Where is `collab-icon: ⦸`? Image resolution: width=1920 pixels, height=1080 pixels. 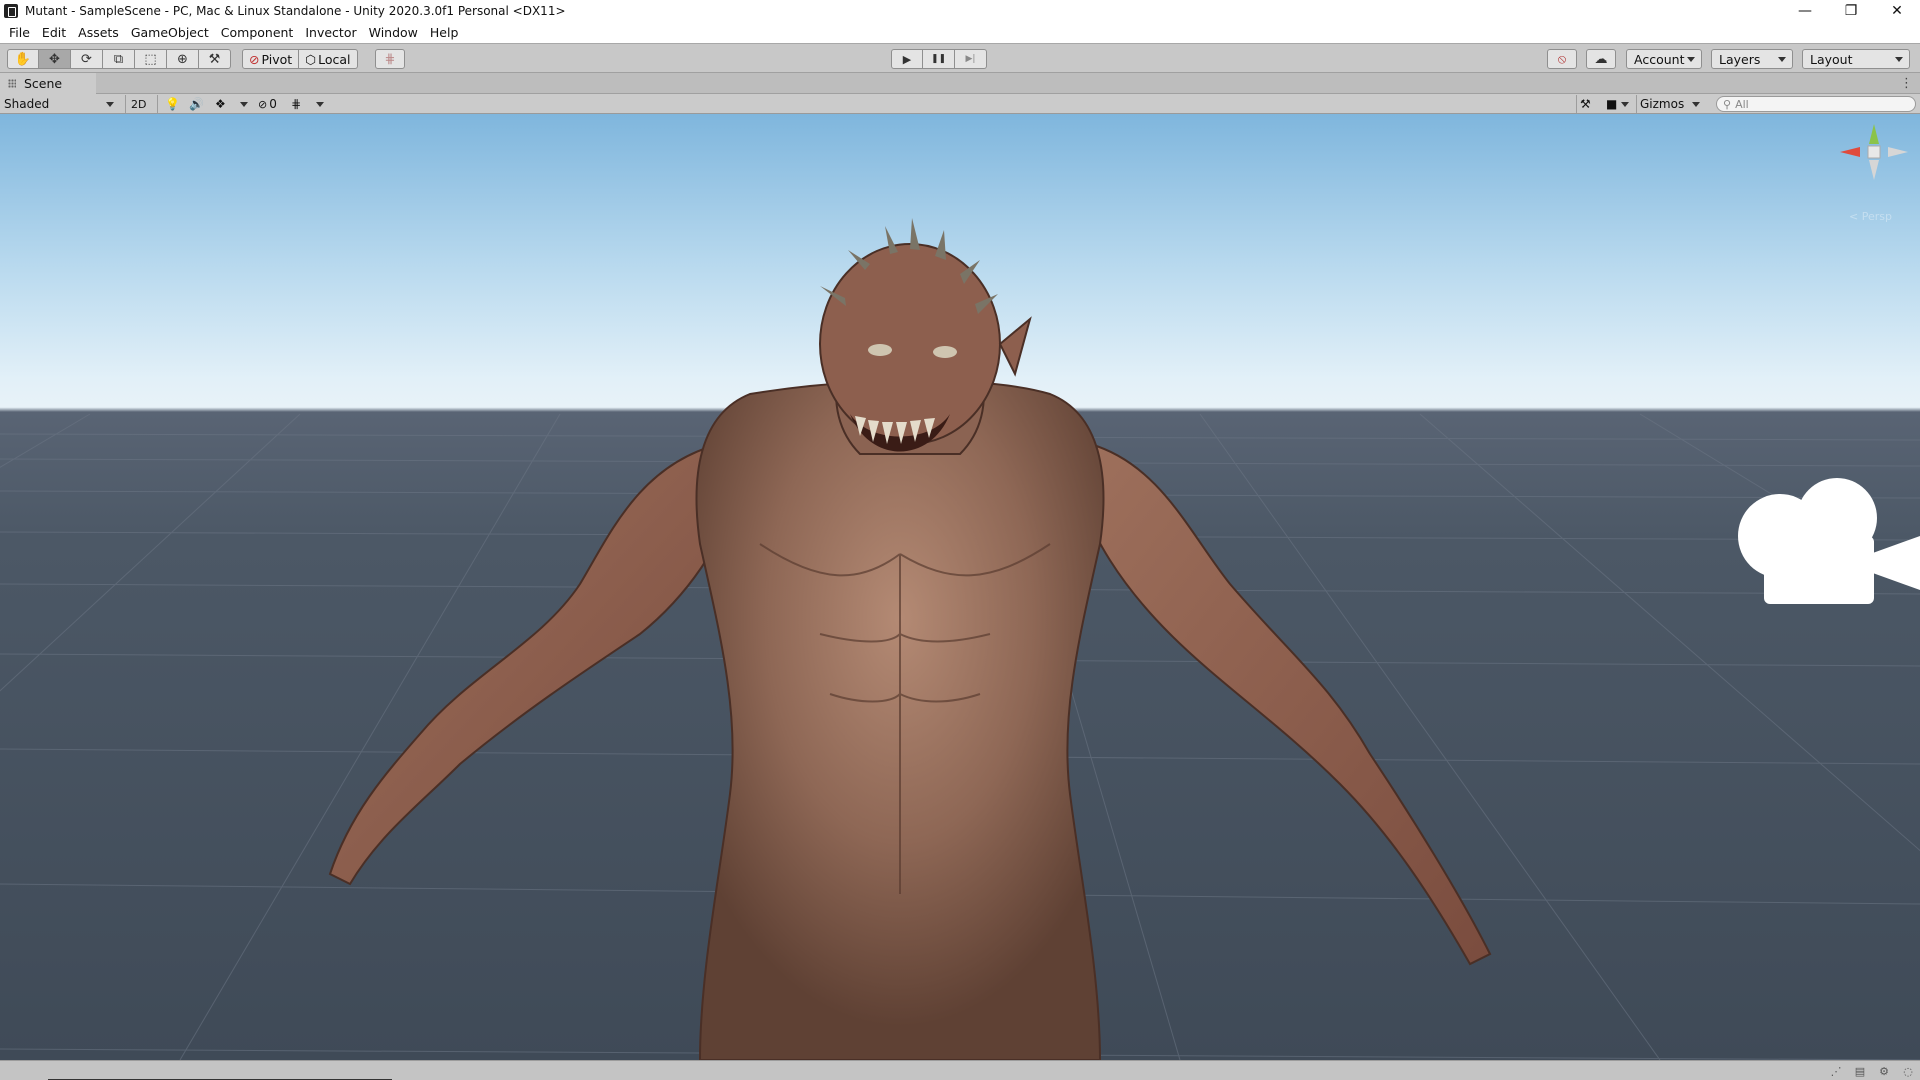
collab-icon: ⦸ is located at coordinates (1562, 59).